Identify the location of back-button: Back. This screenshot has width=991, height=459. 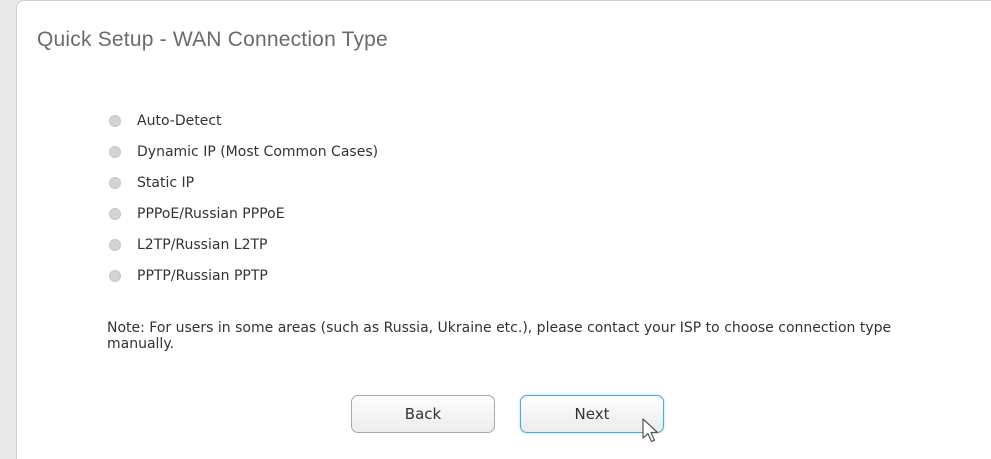
(423, 414).